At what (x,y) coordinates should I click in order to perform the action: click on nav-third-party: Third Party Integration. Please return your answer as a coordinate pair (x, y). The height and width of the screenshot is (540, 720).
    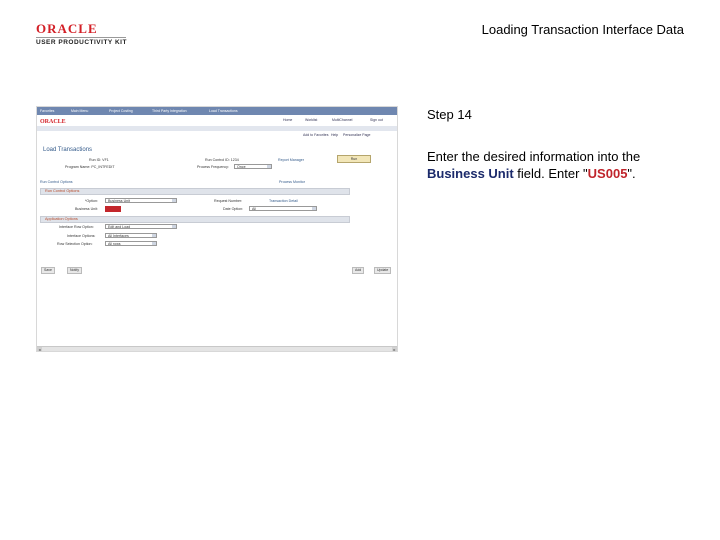
    Looking at the image, I should click on (169, 111).